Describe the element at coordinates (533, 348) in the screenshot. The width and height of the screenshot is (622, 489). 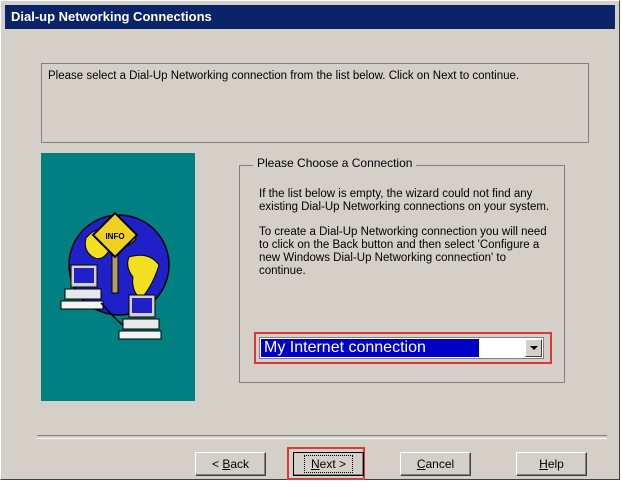
I see `dropdown-arrow-icon` at that location.